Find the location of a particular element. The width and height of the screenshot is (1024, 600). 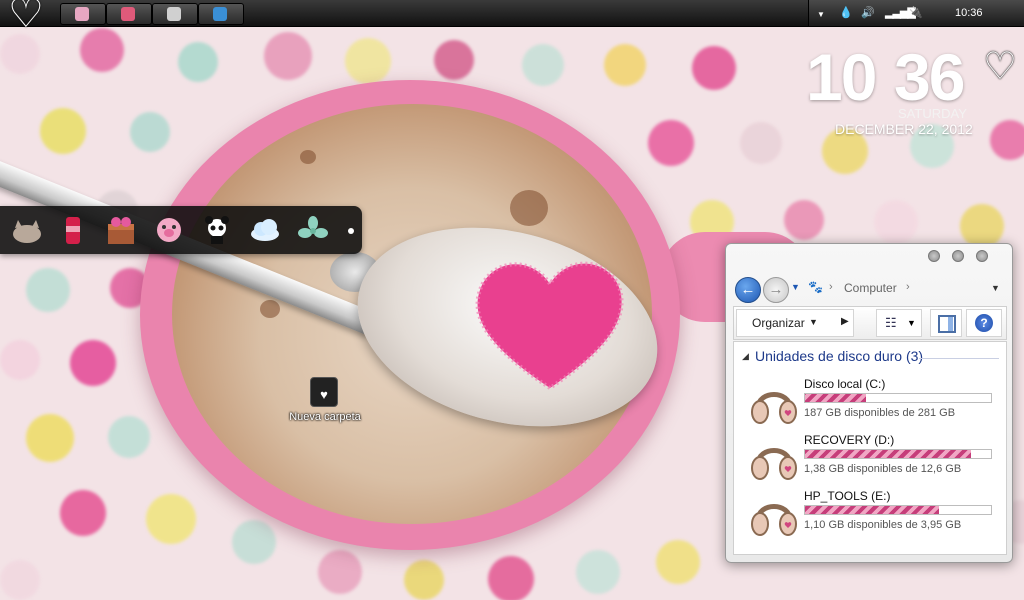

organize-button: Organizar ▼ ▶ is located at coordinates (795, 323).